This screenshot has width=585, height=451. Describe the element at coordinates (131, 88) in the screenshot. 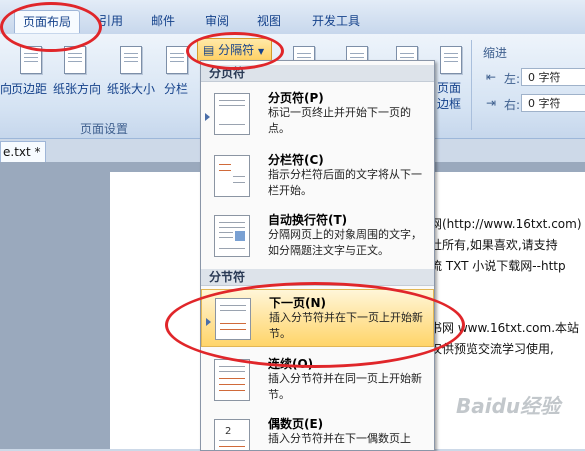

I see `size-button: 纸张大小` at that location.